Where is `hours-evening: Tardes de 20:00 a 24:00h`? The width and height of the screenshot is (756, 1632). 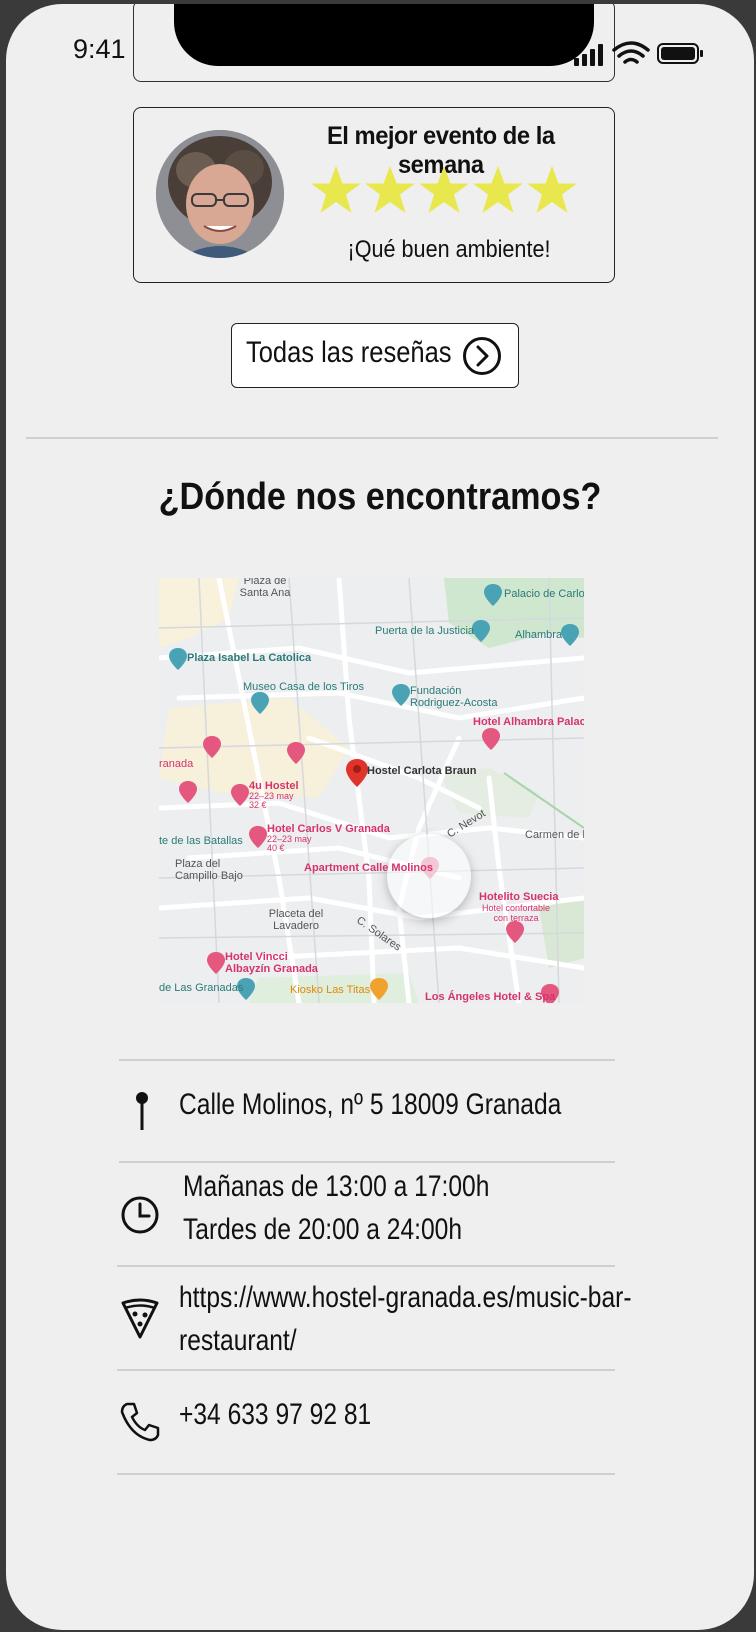
hours-evening: Tardes de 20:00 a 24:00h is located at coordinates (323, 1229).